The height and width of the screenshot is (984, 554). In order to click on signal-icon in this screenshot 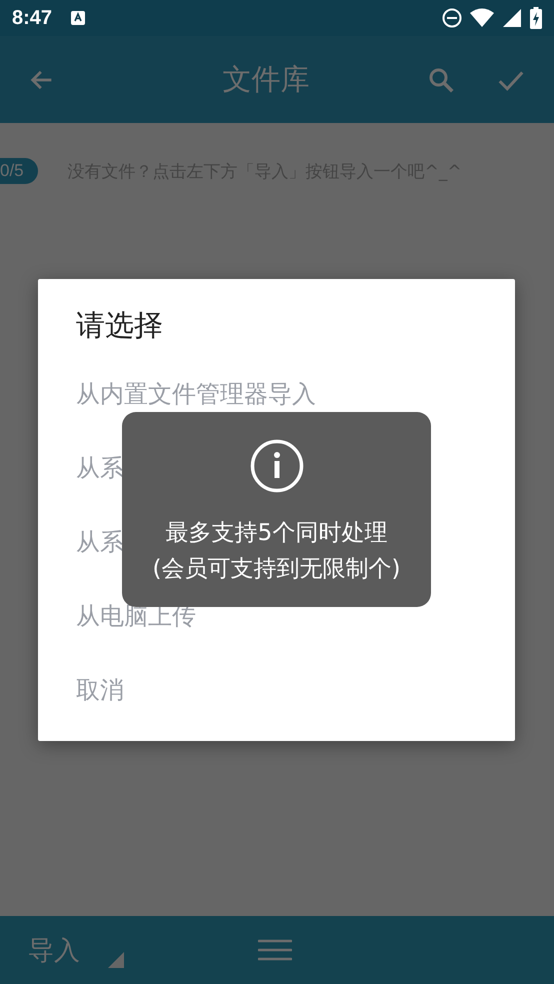, I will do `click(512, 18)`.